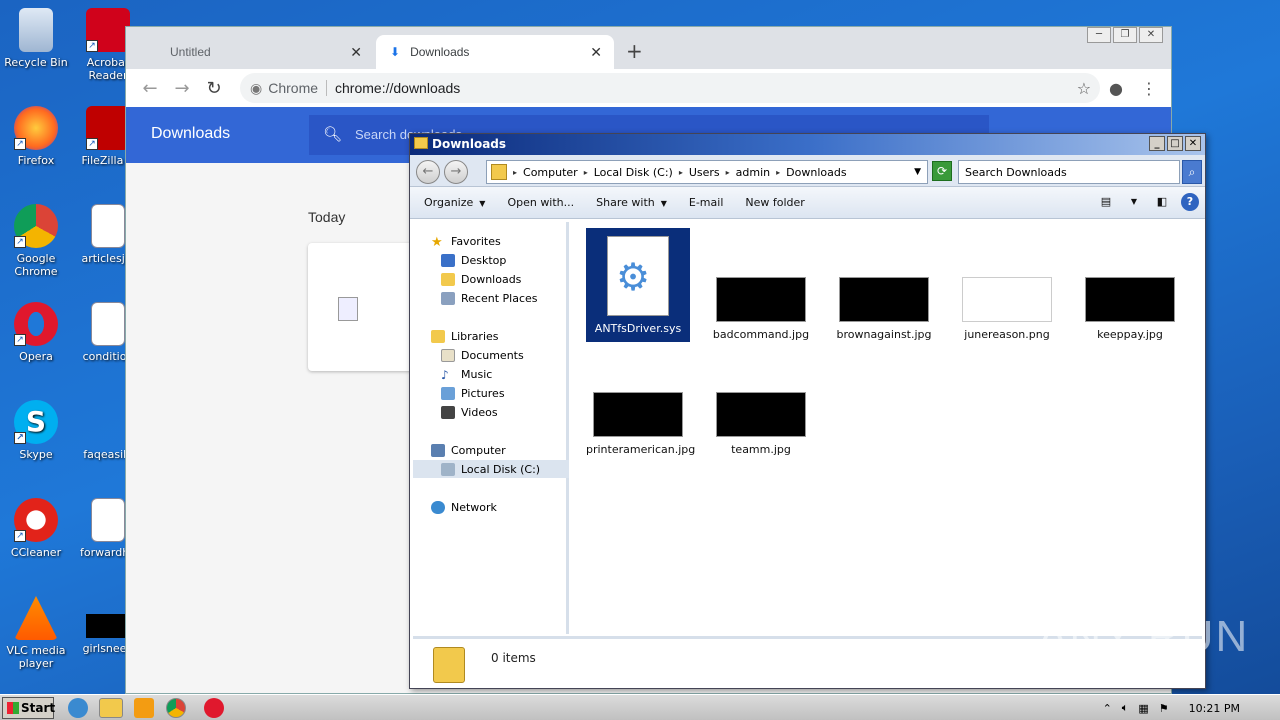 The height and width of the screenshot is (720, 1280). Describe the element at coordinates (816, 172) in the screenshot. I see `breadcrumb-item: Downloads` at that location.